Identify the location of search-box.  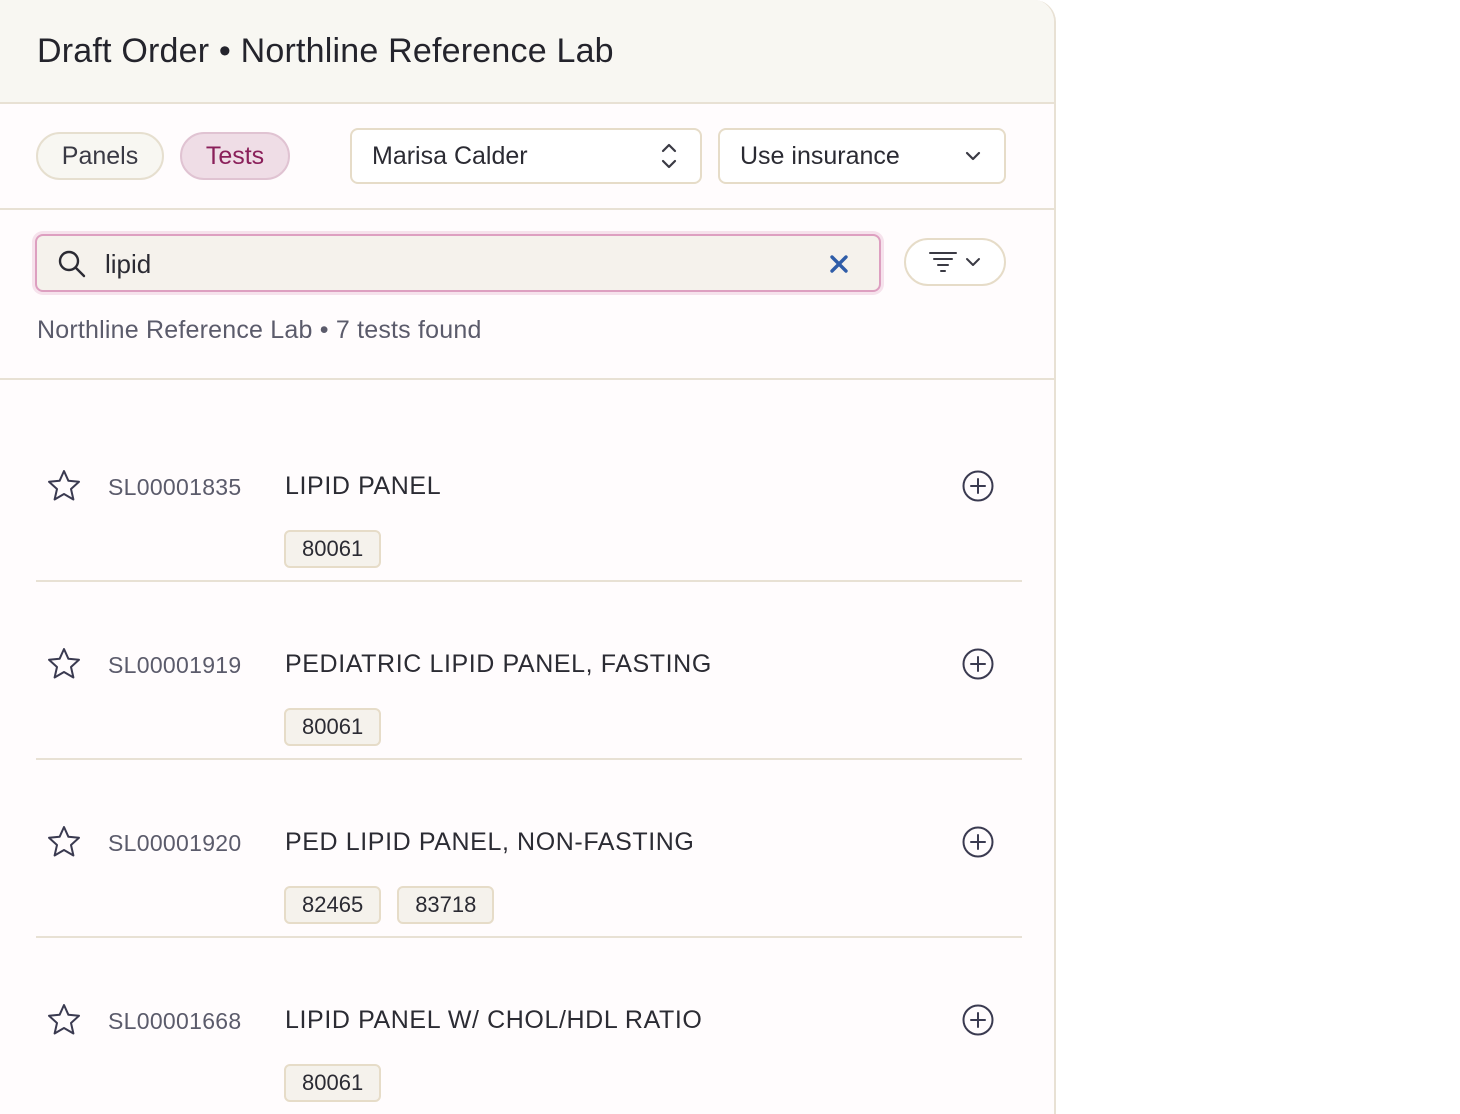
(458, 263).